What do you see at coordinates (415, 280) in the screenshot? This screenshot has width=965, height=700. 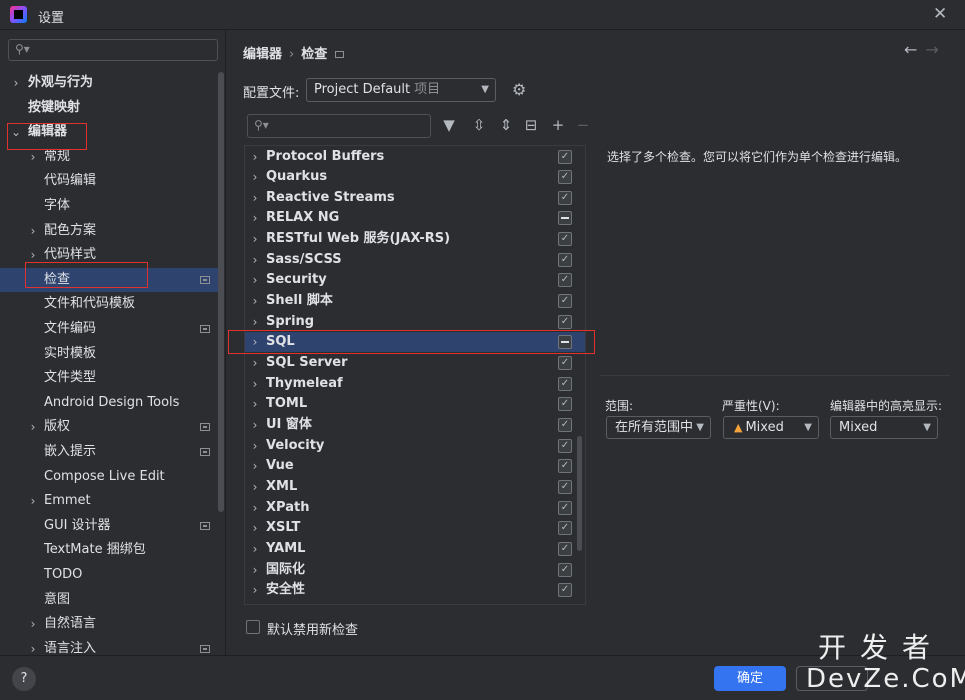 I see `inspection-row: › Security ✓` at bounding box center [415, 280].